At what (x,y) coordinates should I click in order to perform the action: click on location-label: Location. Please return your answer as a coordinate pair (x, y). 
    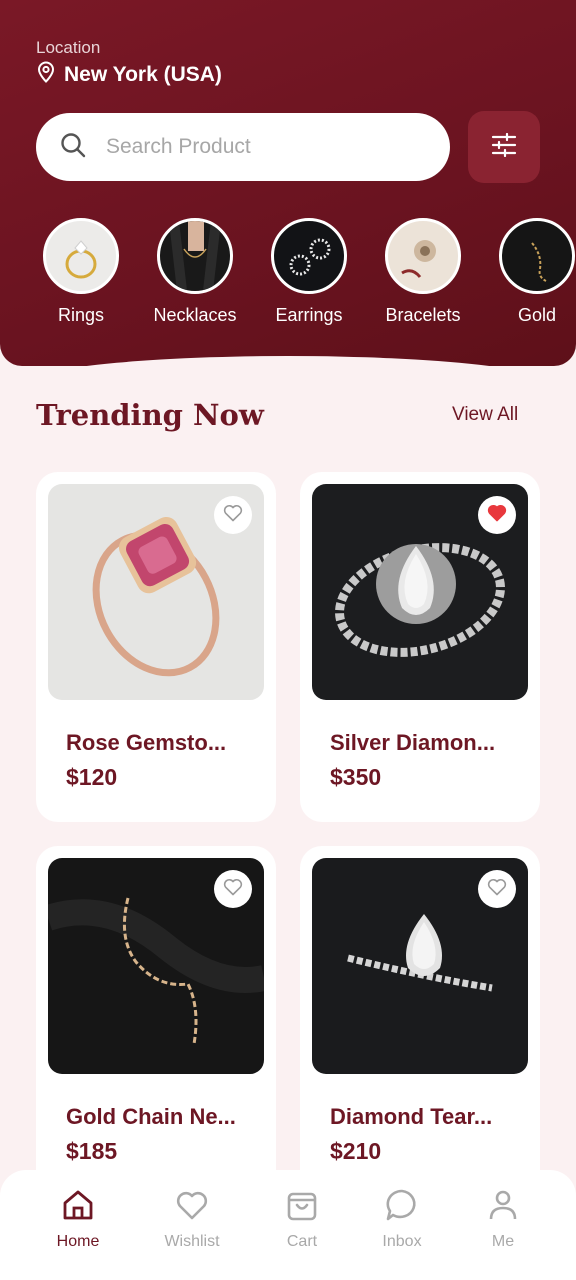
    Looking at the image, I should click on (68, 47).